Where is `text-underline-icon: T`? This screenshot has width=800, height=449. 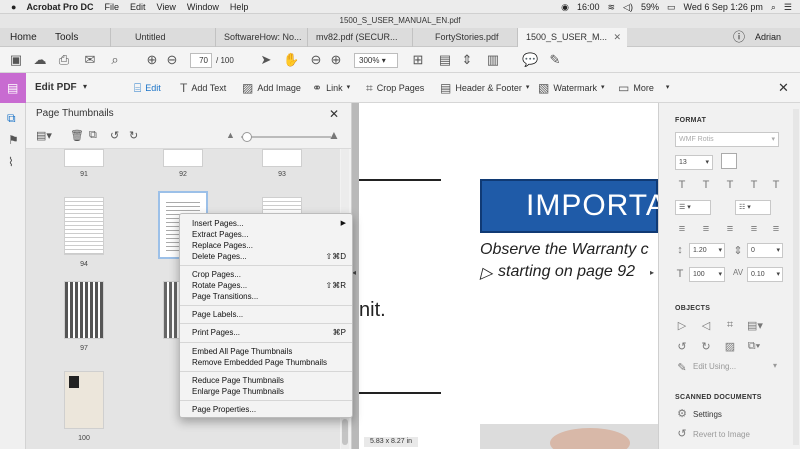 text-underline-icon: T is located at coordinates (754, 185).